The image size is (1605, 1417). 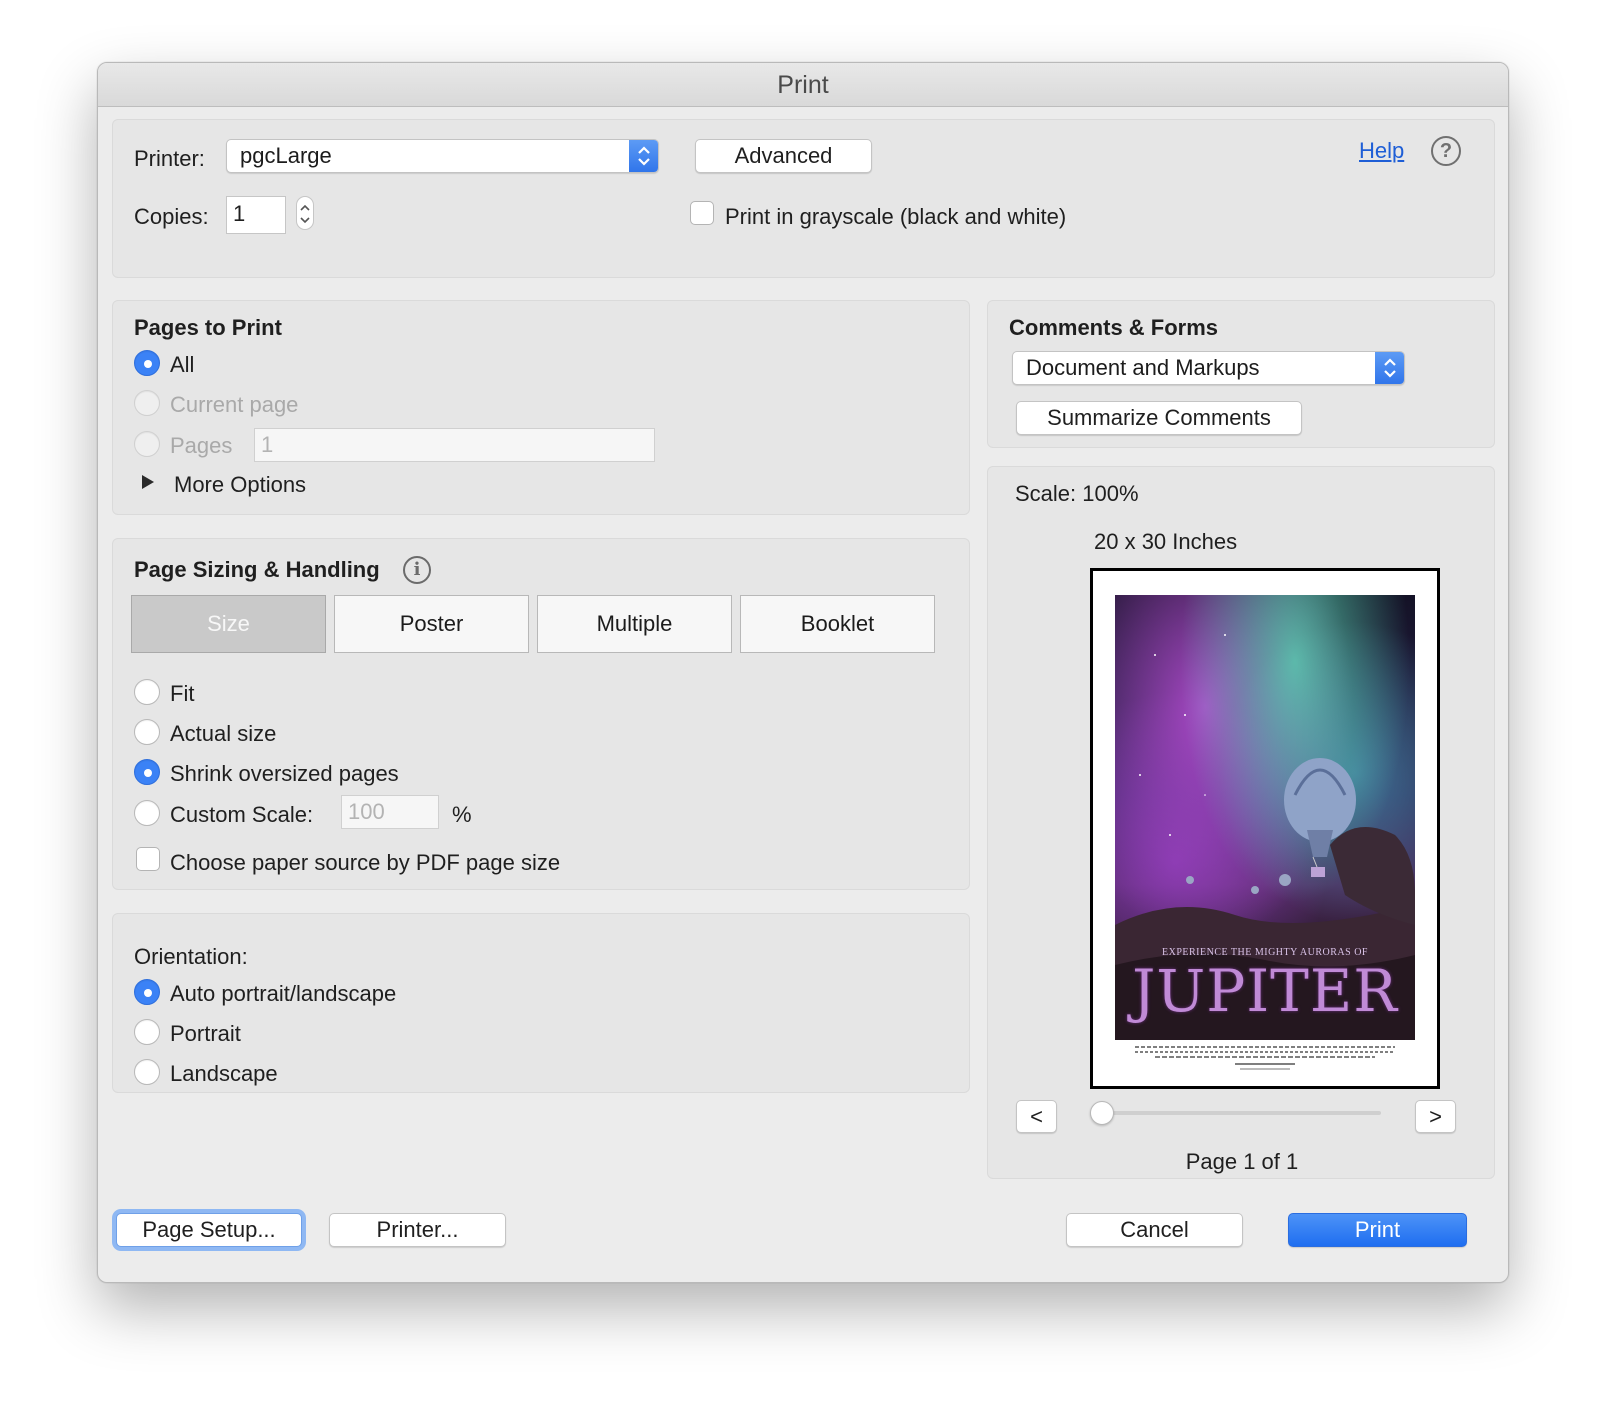 I want to click on printer-select: pgcLarge, so click(x=442, y=156).